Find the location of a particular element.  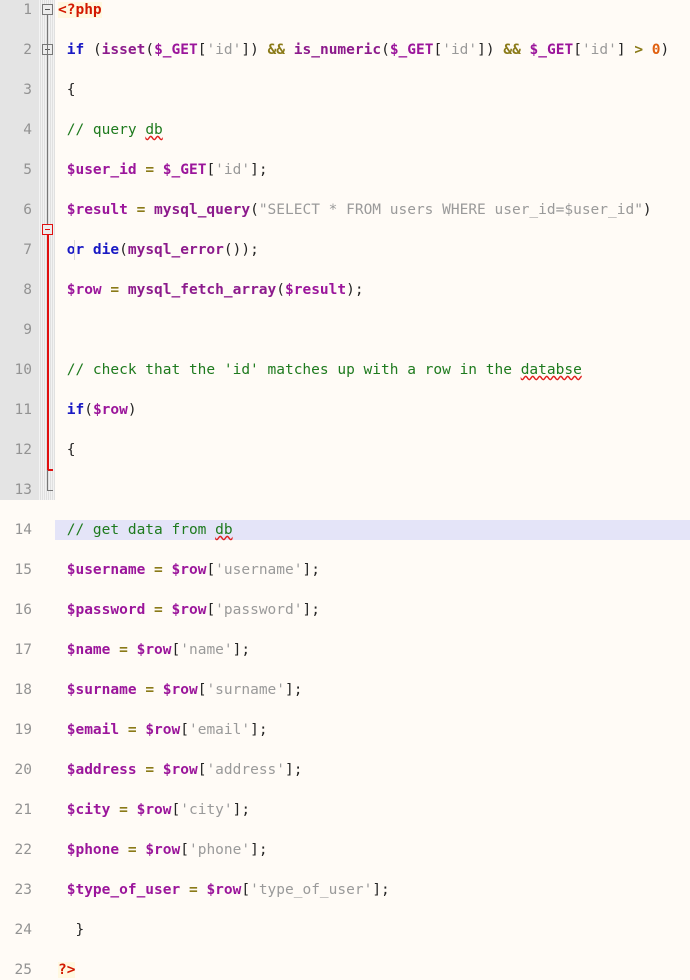

code-text: $user_id = $_GET['id']; is located at coordinates (163, 170).